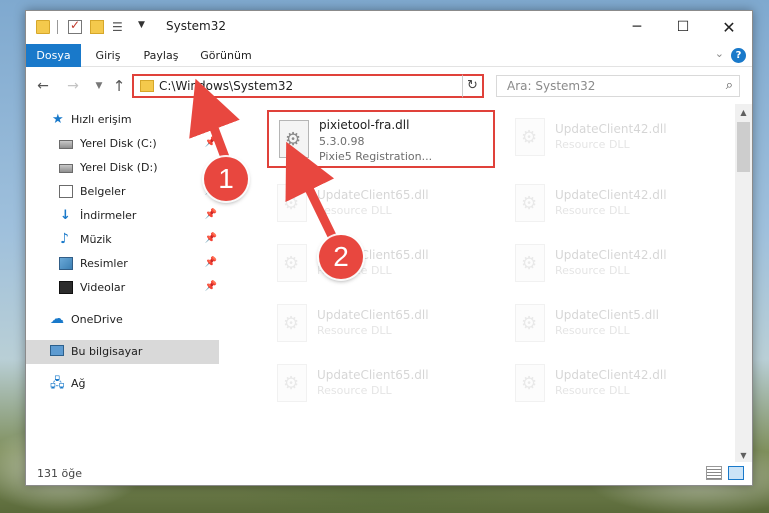  Describe the element at coordinates (122, 240) in the screenshot. I see `sidebar-item-music: ♪ Müzik 📌` at that location.